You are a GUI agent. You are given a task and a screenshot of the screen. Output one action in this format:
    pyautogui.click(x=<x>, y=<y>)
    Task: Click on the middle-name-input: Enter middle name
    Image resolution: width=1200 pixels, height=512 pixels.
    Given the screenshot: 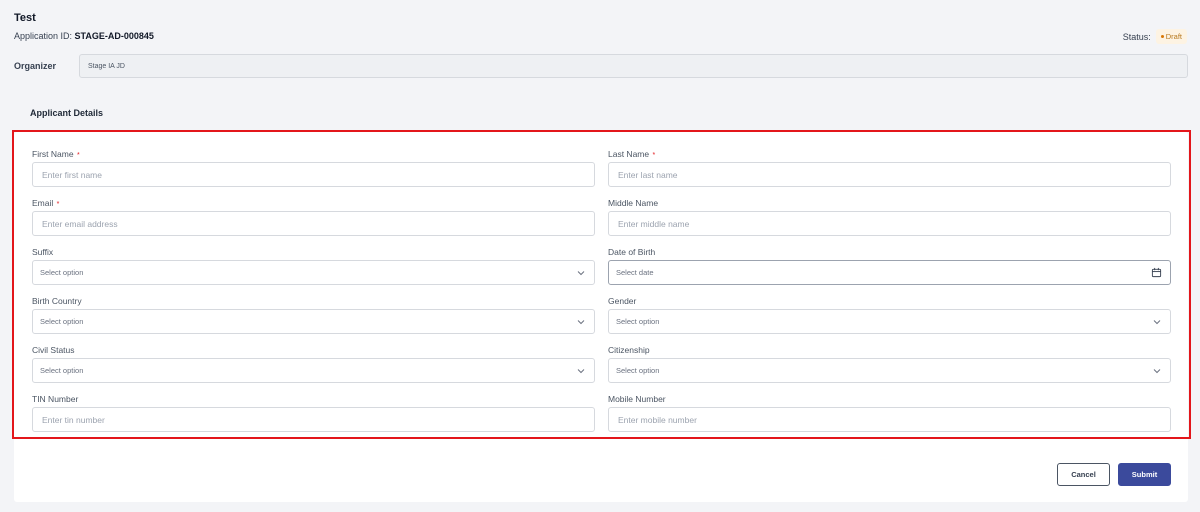 What is the action you would take?
    pyautogui.click(x=889, y=223)
    